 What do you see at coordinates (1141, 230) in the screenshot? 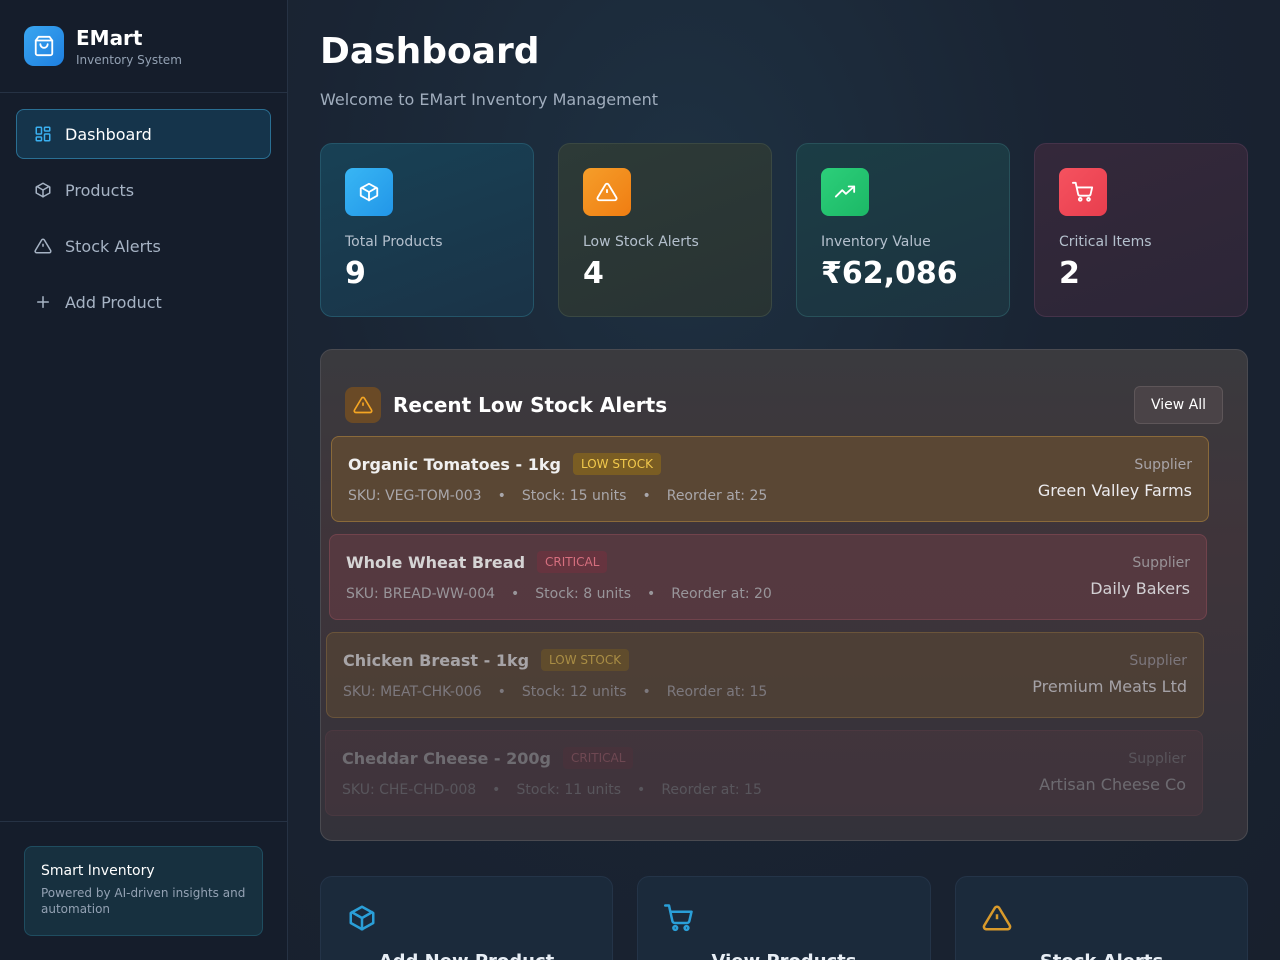
I see `stat-card-critical-items: Critical Items 2` at bounding box center [1141, 230].